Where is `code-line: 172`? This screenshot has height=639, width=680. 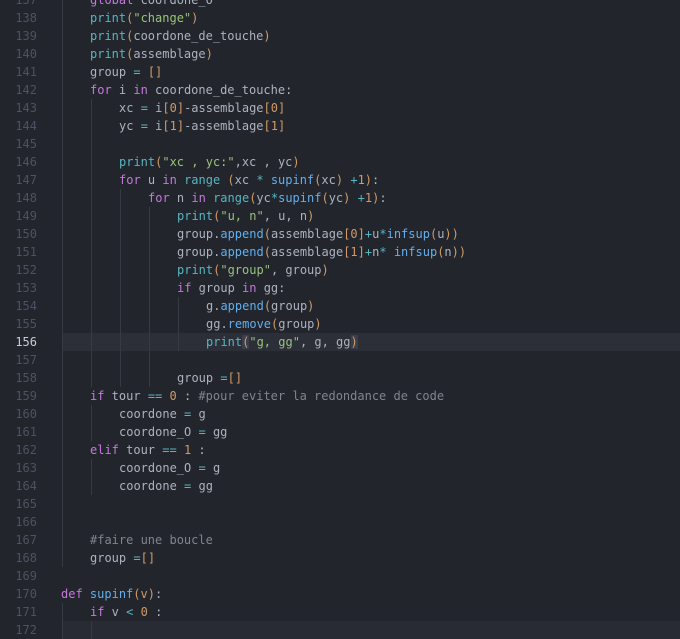
code-line: 172 is located at coordinates (340, 630).